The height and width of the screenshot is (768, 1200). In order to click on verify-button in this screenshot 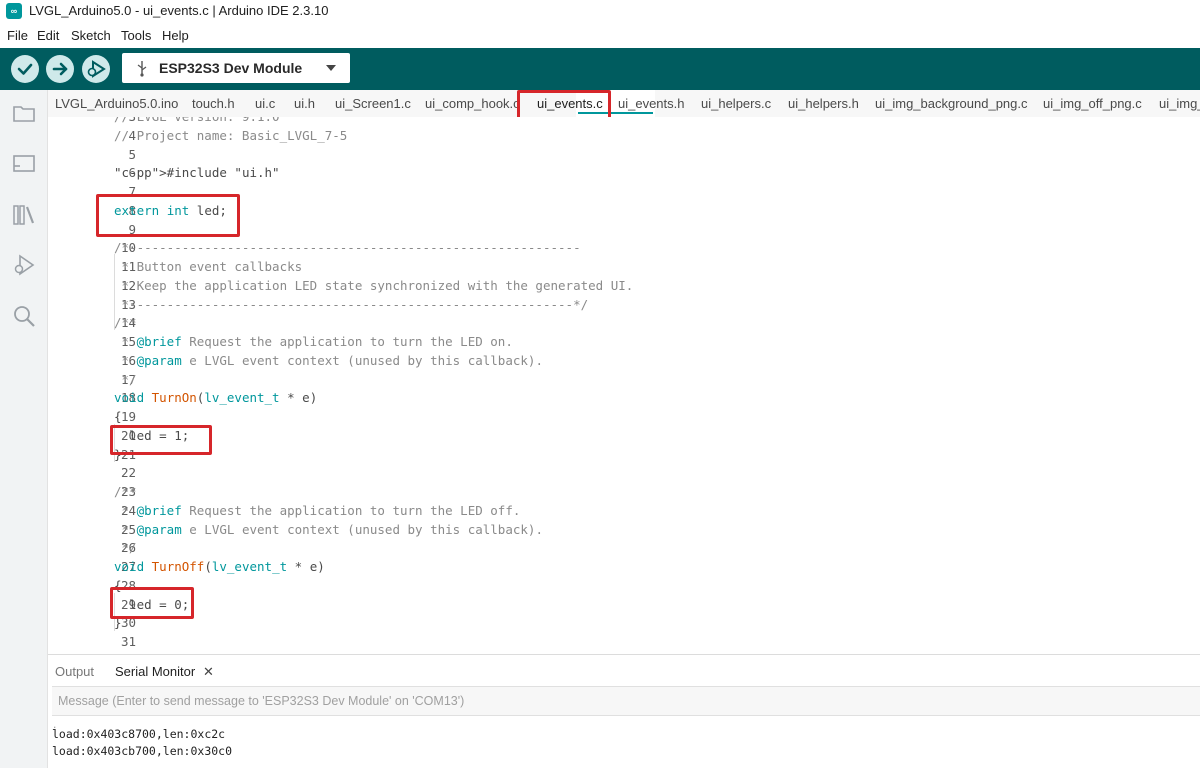, I will do `click(25, 69)`.